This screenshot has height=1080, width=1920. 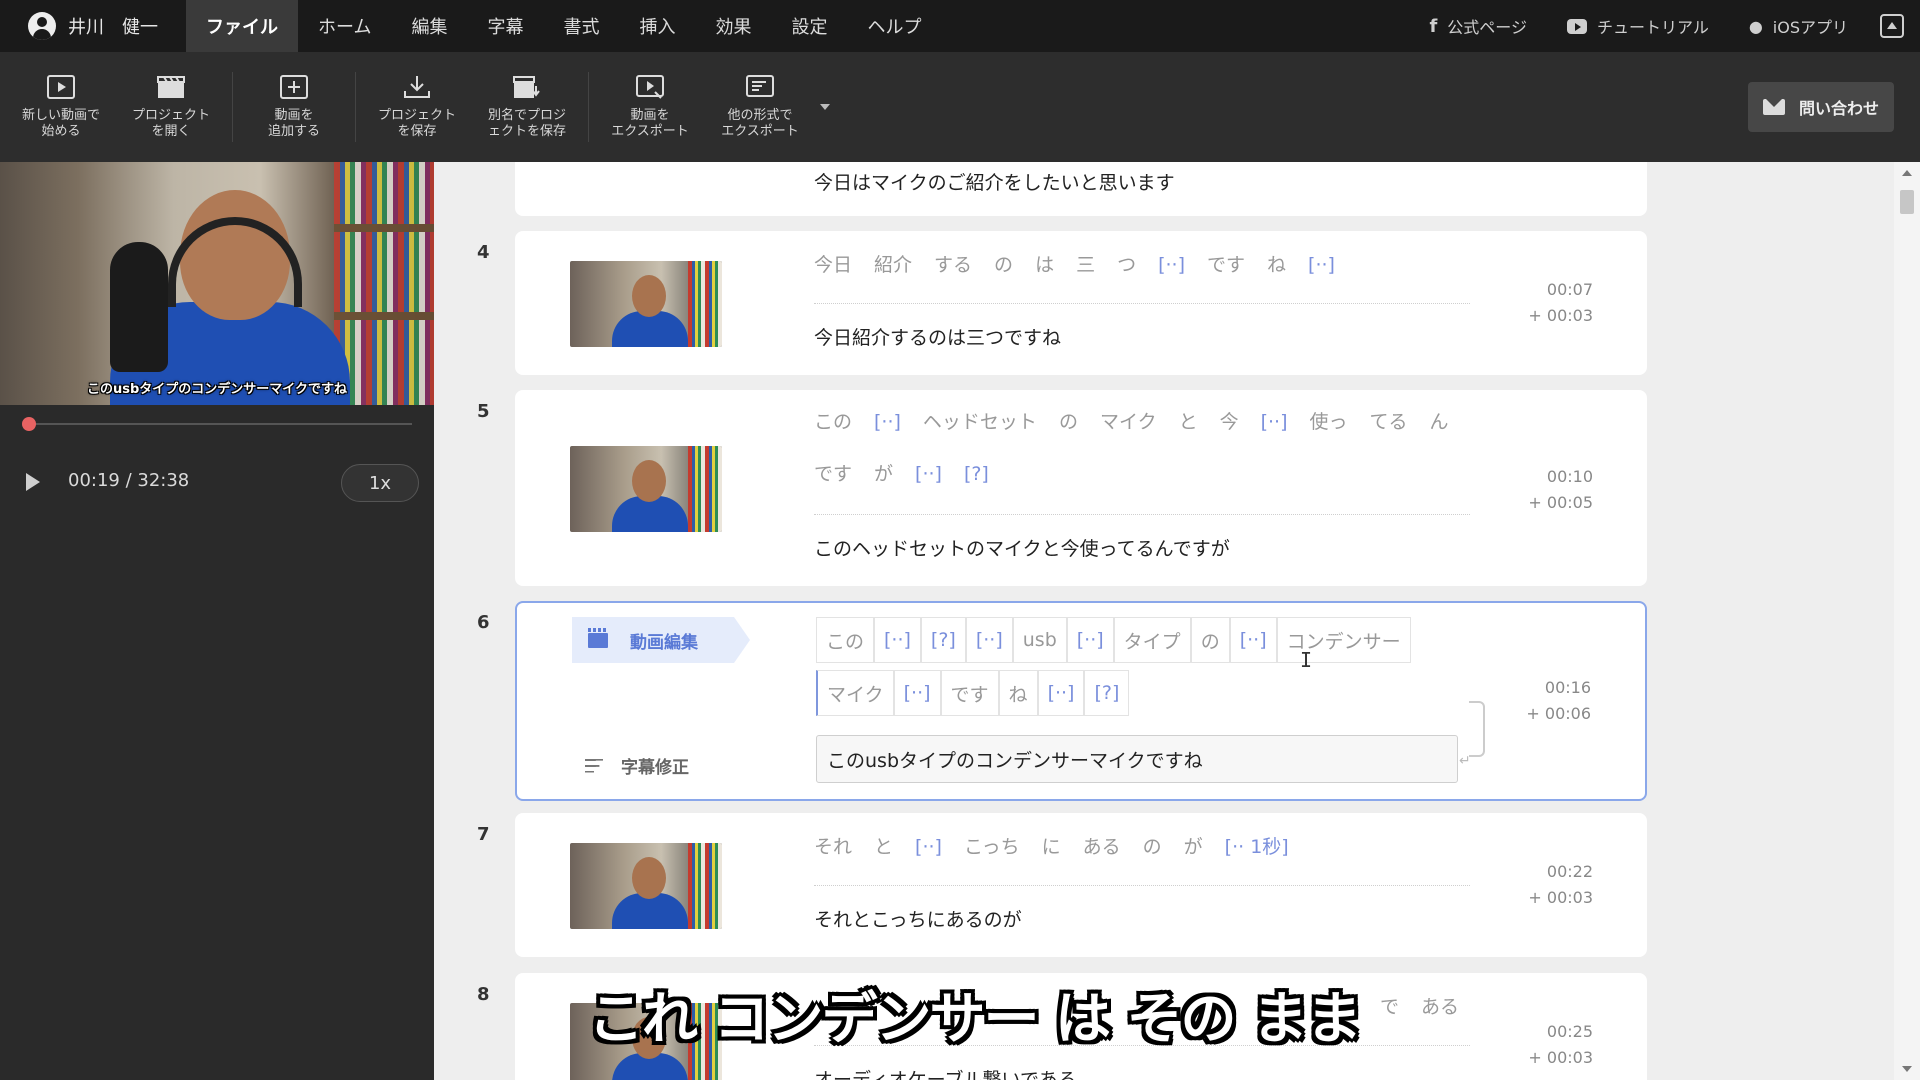 I want to click on word-token: ヘッドセット, so click(x=980, y=422).